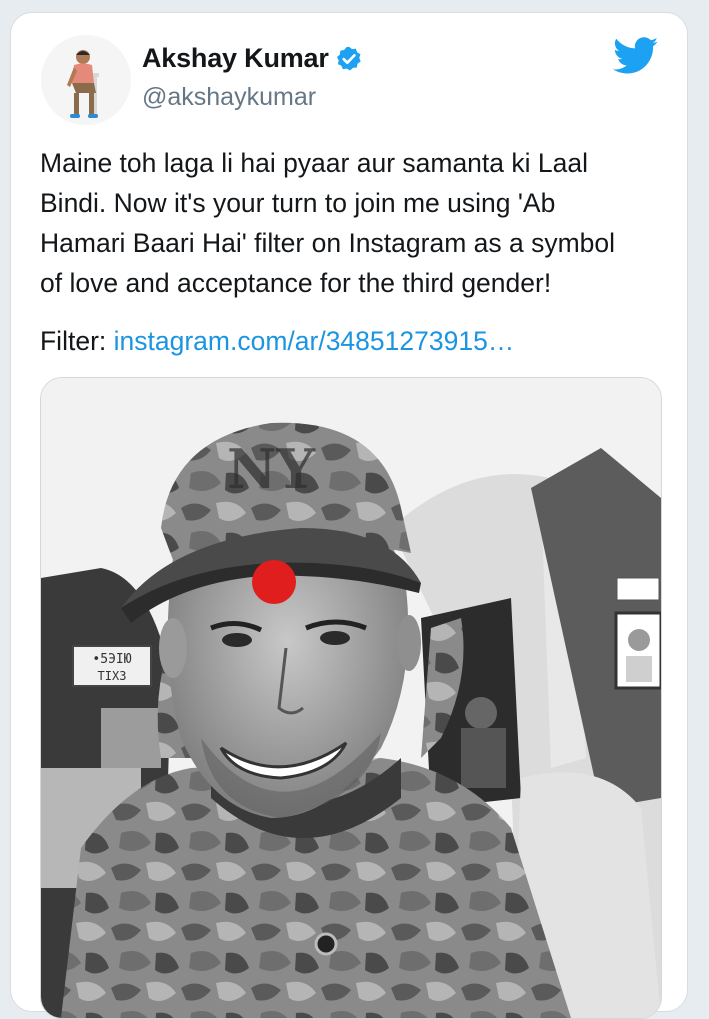 The width and height of the screenshot is (709, 1019). Describe the element at coordinates (636, 56) in the screenshot. I see `twitter-bird-icon` at that location.